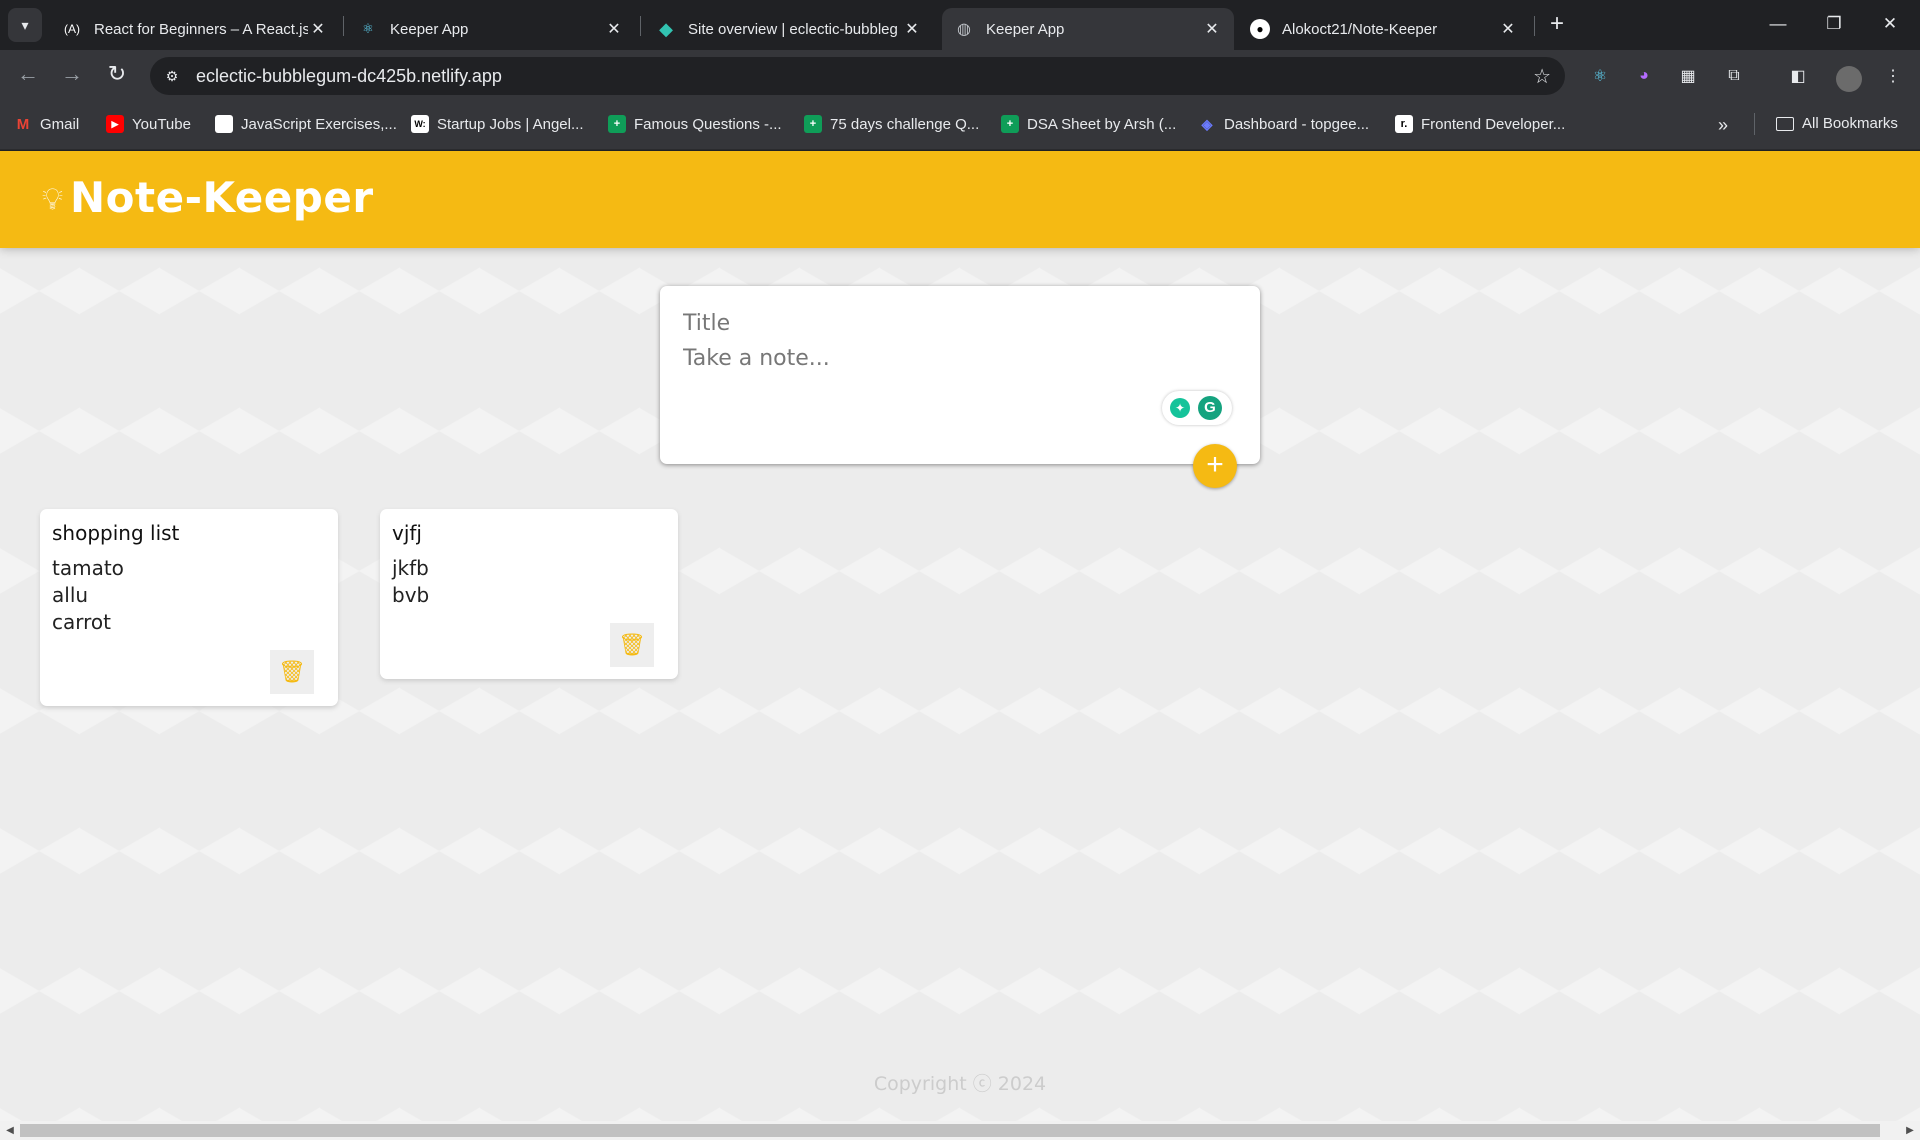 The height and width of the screenshot is (1140, 1920). What do you see at coordinates (1197, 408) in the screenshot?
I see `grammarly-widget: ✦ G` at bounding box center [1197, 408].